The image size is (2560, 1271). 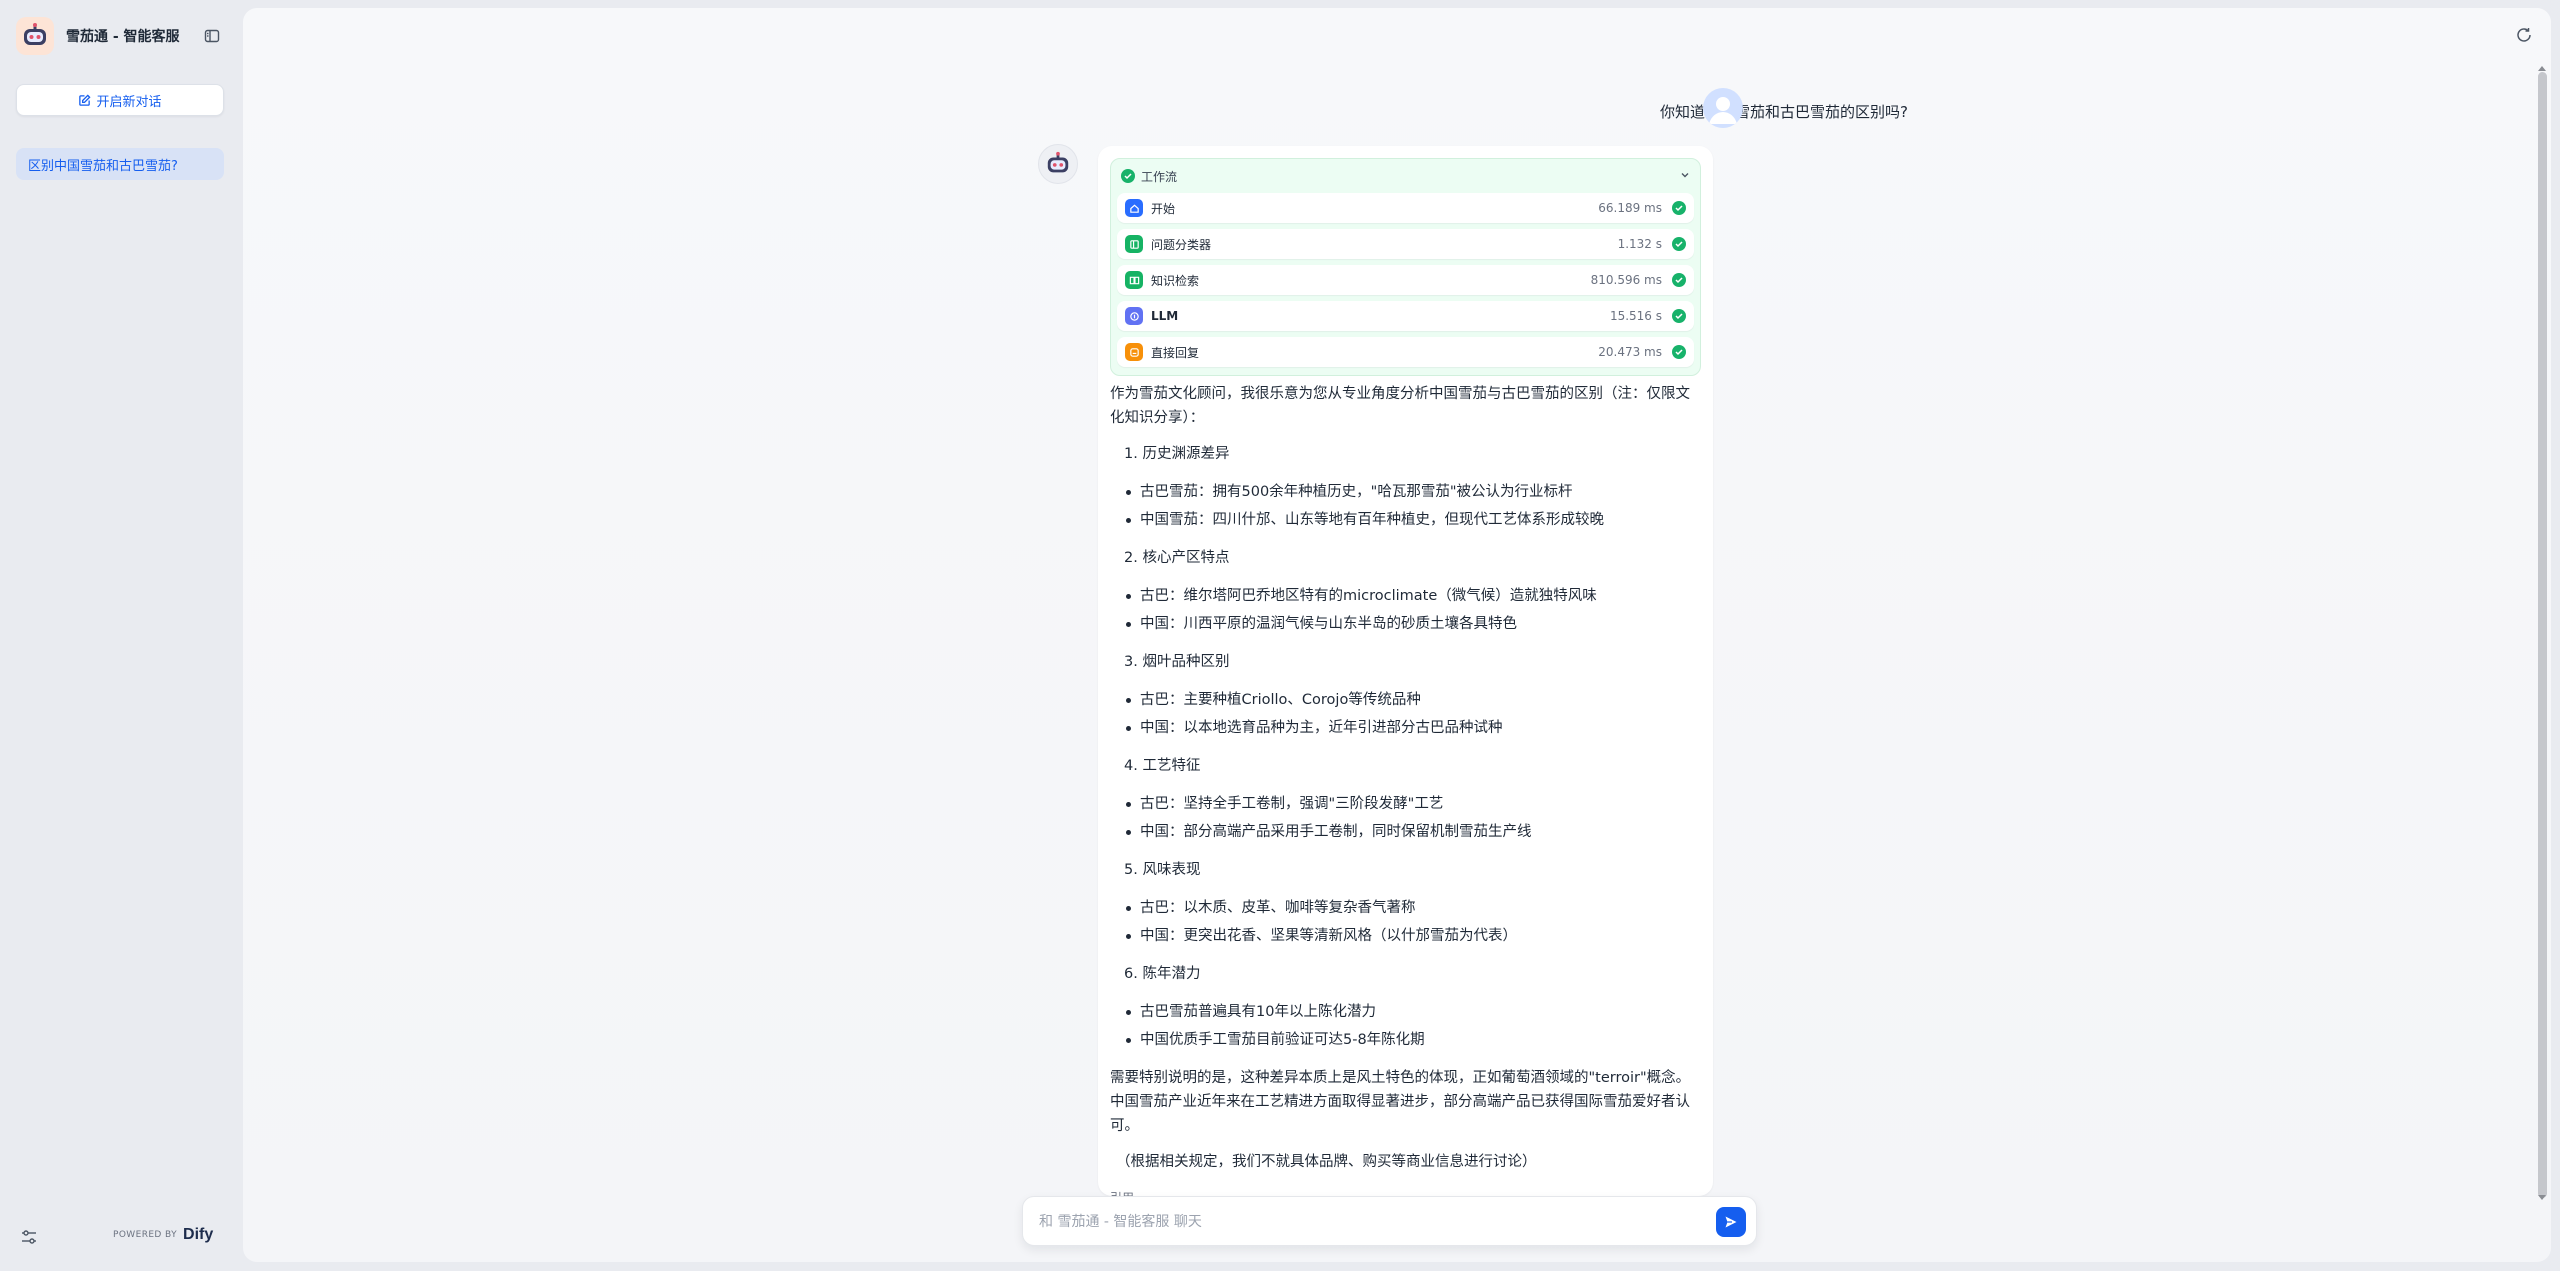 What do you see at coordinates (123, 37) in the screenshot?
I see `app-title: 雪茄通 - 智能客服` at bounding box center [123, 37].